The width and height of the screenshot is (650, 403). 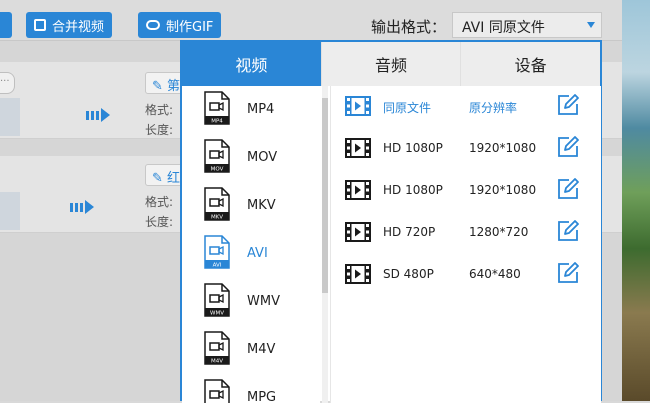 I want to click on chevron-down-icon, so click(x=591, y=25).